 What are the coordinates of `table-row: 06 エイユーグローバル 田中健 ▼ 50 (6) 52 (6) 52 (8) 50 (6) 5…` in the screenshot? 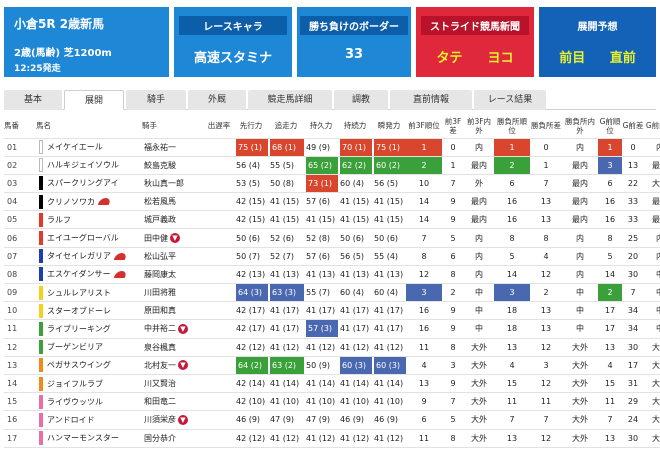 It's located at (332, 238).